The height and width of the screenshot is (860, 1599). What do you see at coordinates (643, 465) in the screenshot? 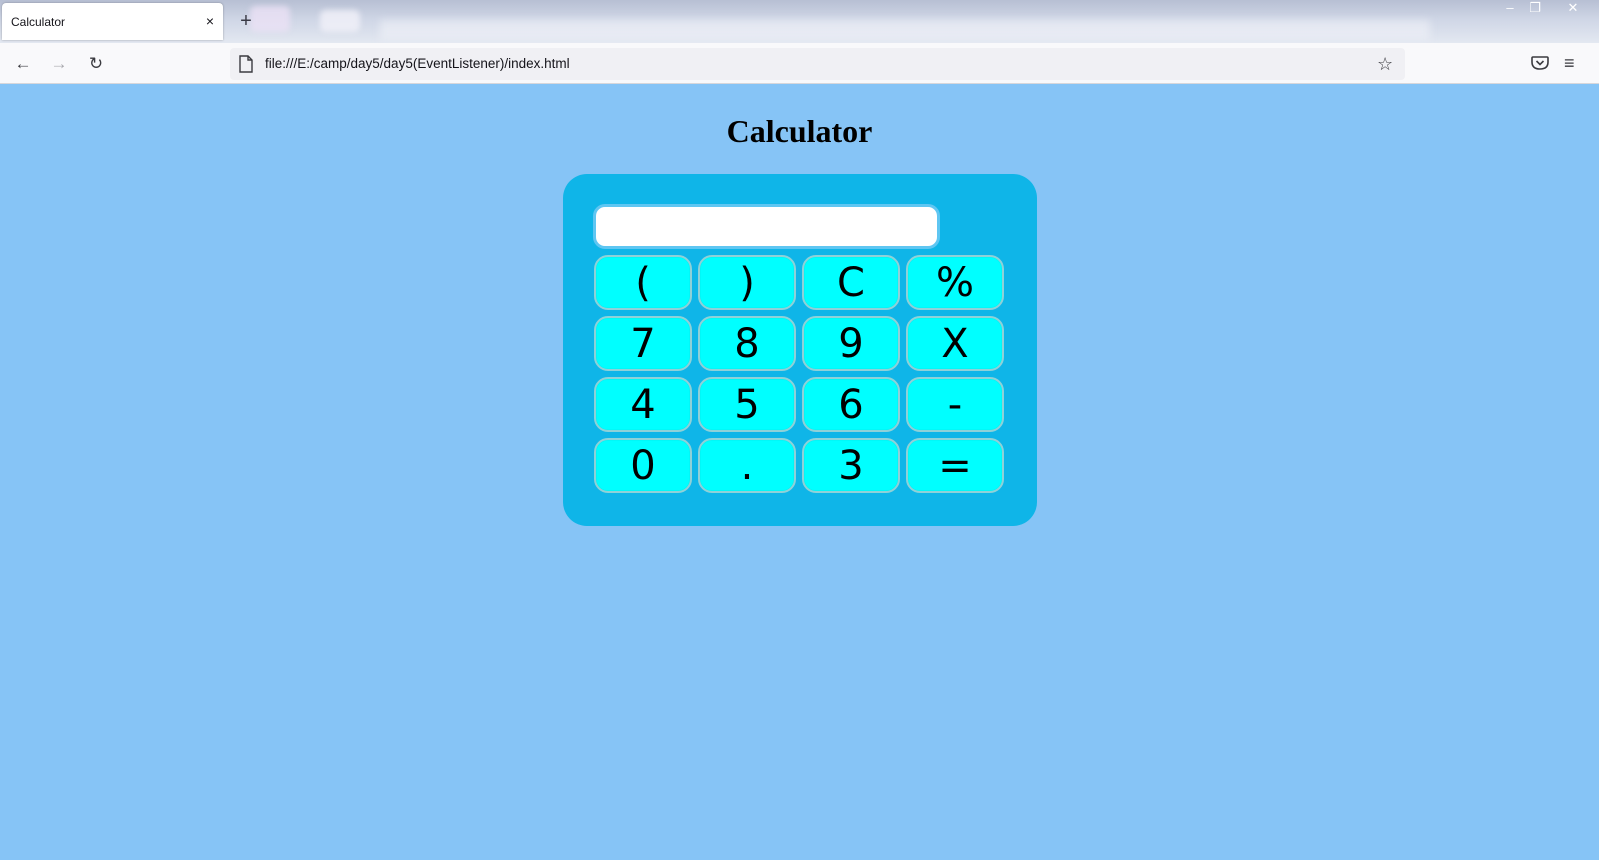
I see `key-0: 0` at bounding box center [643, 465].